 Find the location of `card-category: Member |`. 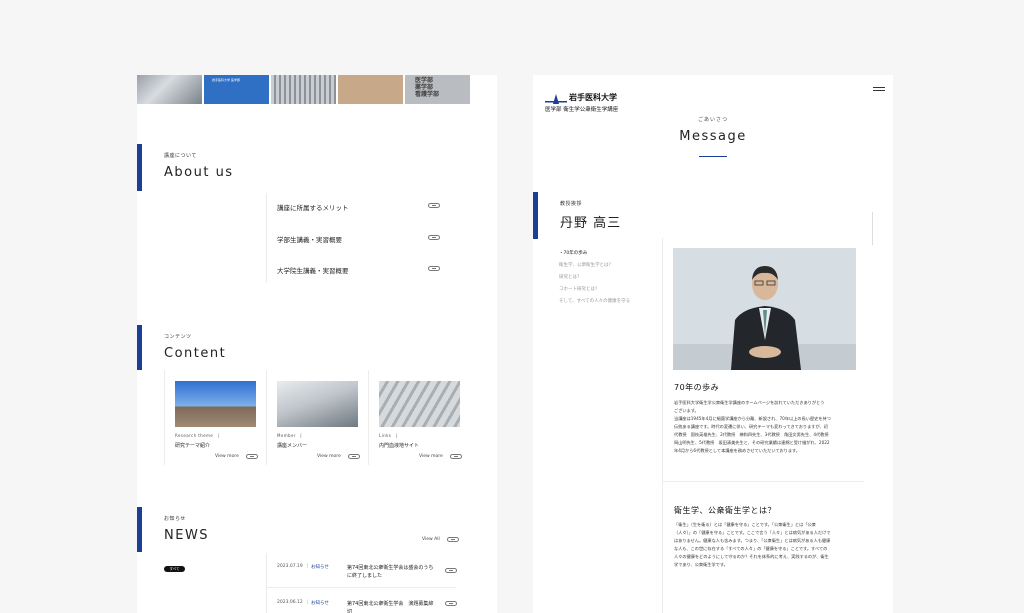

card-category: Member | is located at coordinates (290, 435).